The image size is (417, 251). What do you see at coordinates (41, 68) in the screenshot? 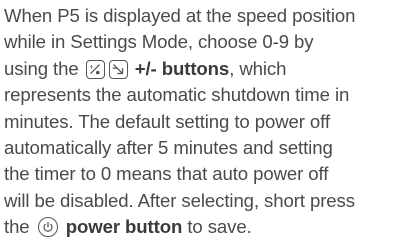
I see `text-fragment: using the` at bounding box center [41, 68].